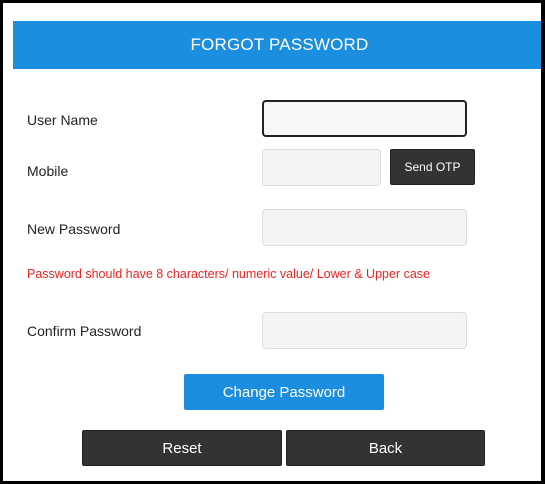 This screenshot has width=545, height=484. Describe the element at coordinates (364, 118) in the screenshot. I see `username-input` at that location.